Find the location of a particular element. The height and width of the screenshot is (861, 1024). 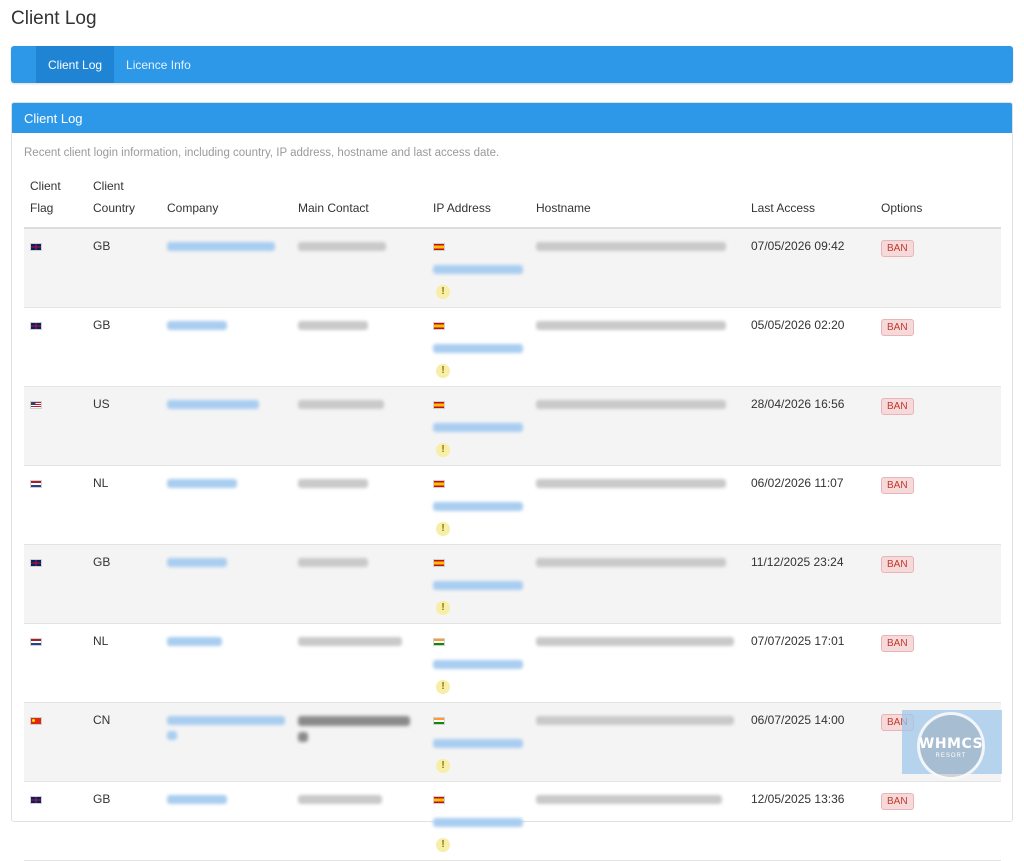

col-header-country: Client Country is located at coordinates (124, 202).